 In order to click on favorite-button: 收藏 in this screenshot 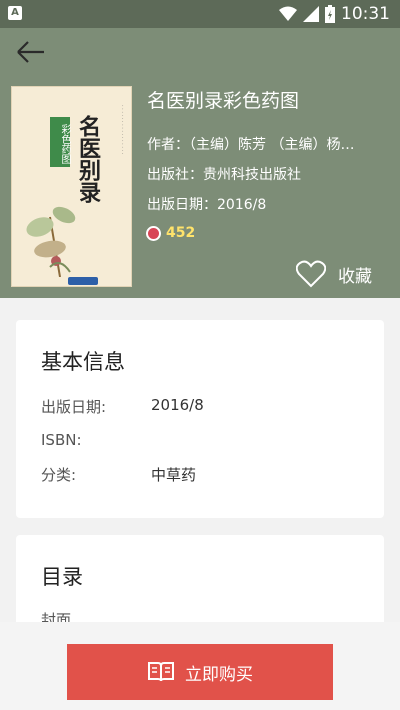, I will do `click(334, 274)`.